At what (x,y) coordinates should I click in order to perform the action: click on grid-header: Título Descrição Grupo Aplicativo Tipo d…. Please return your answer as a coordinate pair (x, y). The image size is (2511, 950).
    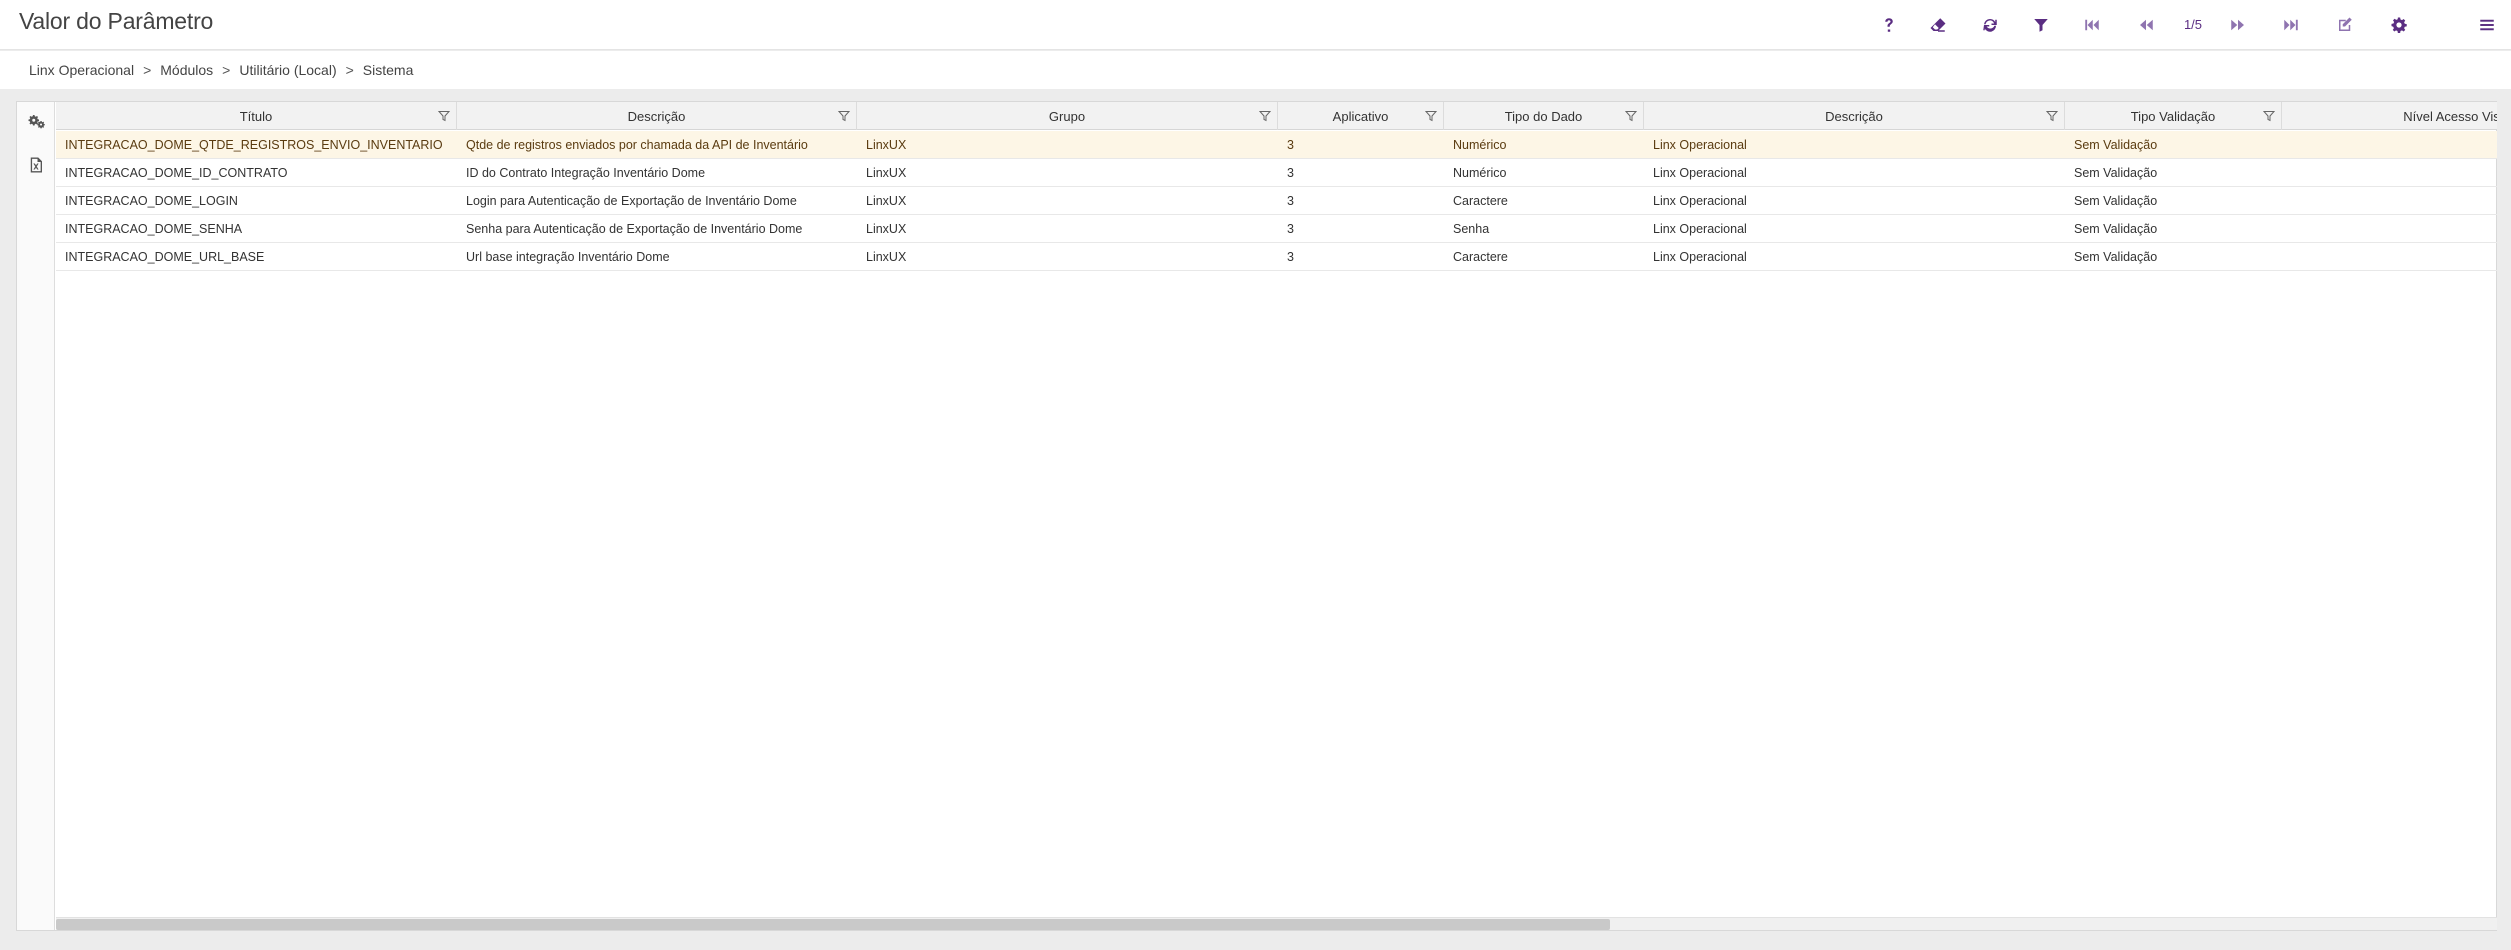
    Looking at the image, I should click on (1276, 116).